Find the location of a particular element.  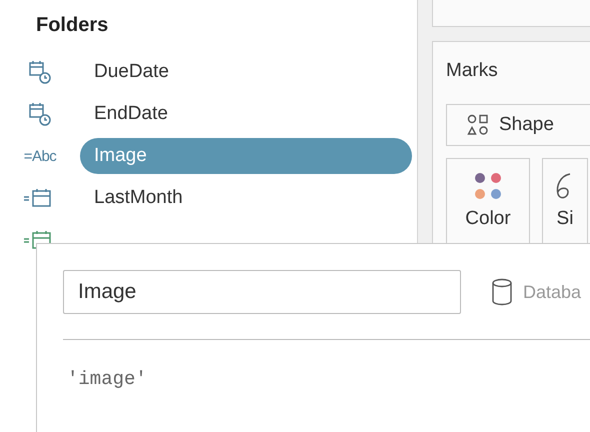

string-type-label: =Abc is located at coordinates (40, 156).